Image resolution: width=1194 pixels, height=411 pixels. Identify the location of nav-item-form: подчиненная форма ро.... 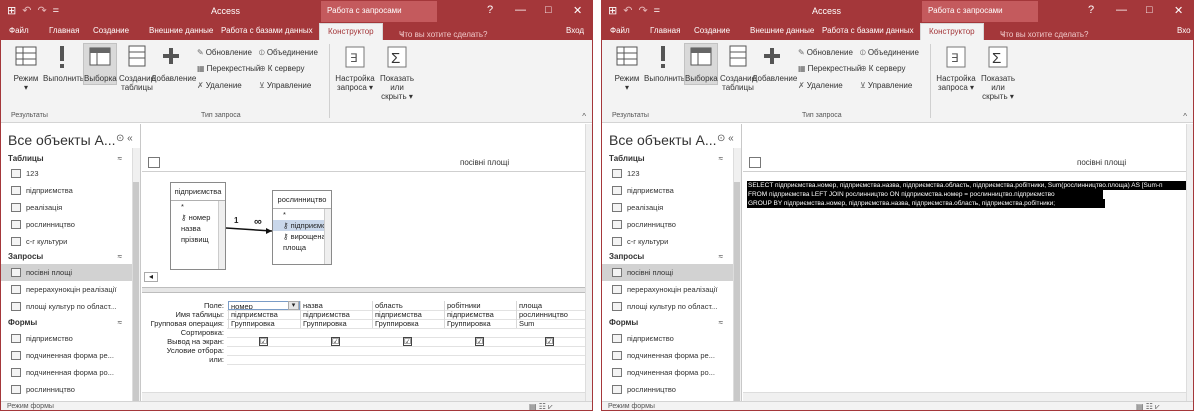
(66, 372).